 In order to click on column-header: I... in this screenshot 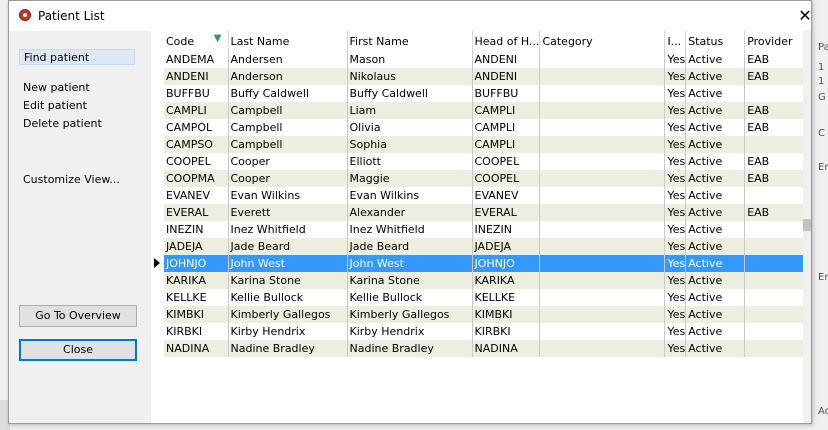, I will do `click(675, 41)`.